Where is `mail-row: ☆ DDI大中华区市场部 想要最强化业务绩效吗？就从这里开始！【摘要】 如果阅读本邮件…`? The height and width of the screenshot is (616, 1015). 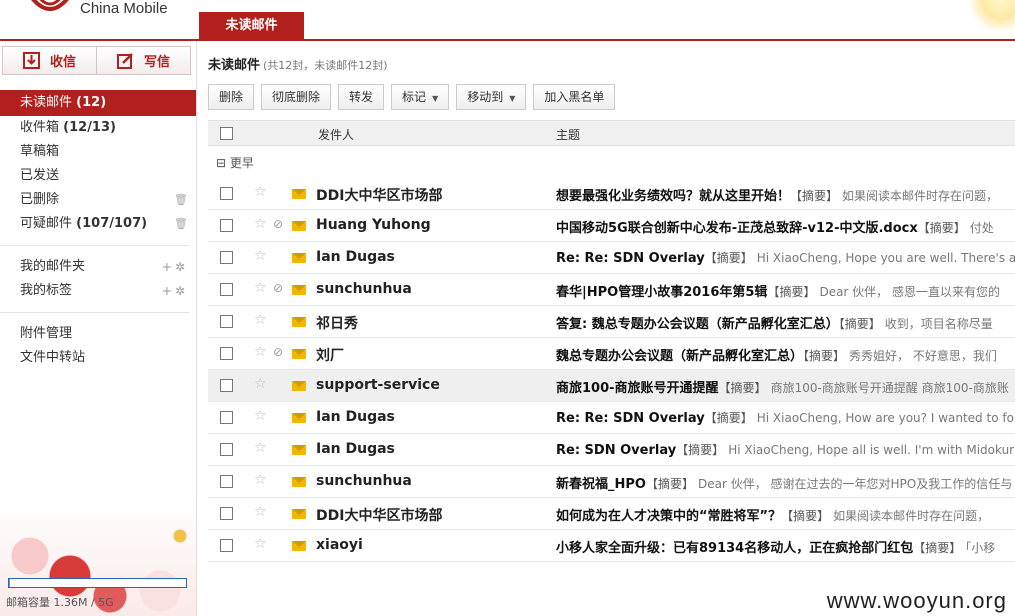 mail-row: ☆ DDI大中华区市场部 想要最强化业务绩效吗？就从这里开始！【摘要】 如果阅读本邮件… is located at coordinates (611, 194).